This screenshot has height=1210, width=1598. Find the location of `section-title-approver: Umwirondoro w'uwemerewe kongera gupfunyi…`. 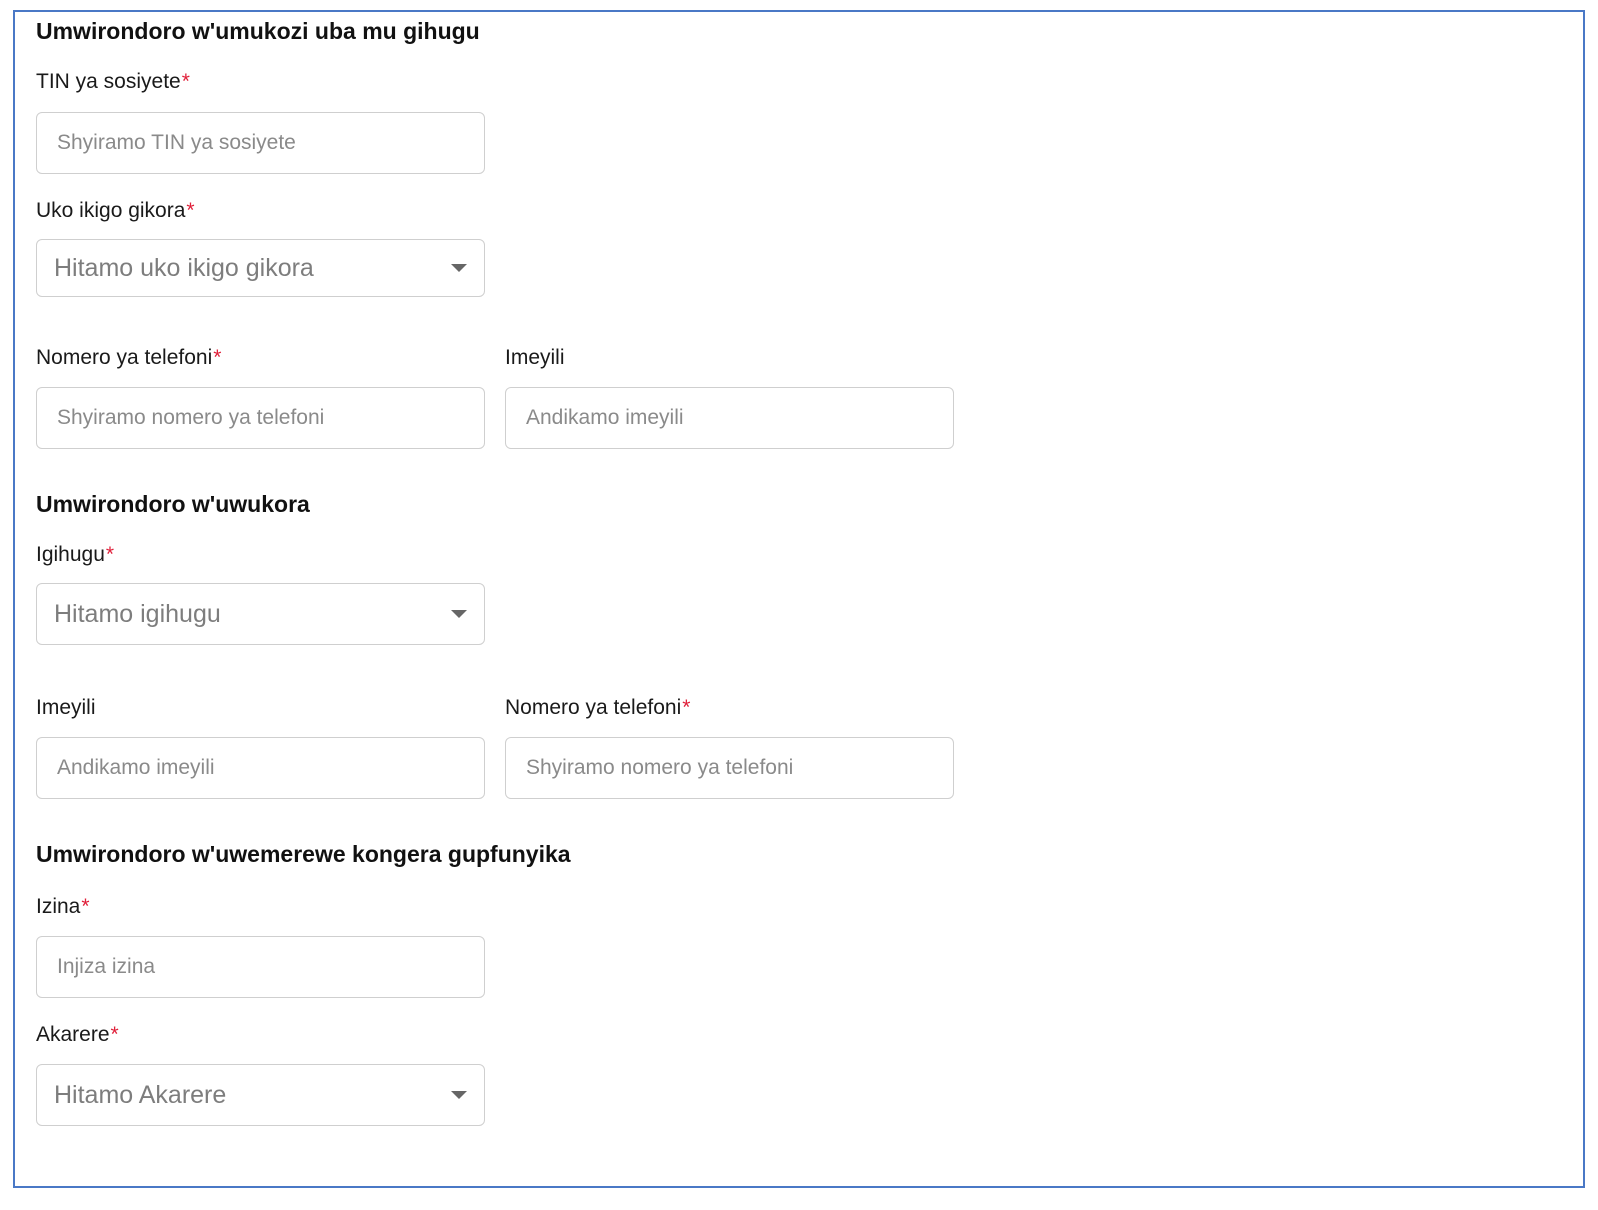

section-title-approver: Umwirondoro w'uwemerewe kongera gupfunyi… is located at coordinates (303, 854).